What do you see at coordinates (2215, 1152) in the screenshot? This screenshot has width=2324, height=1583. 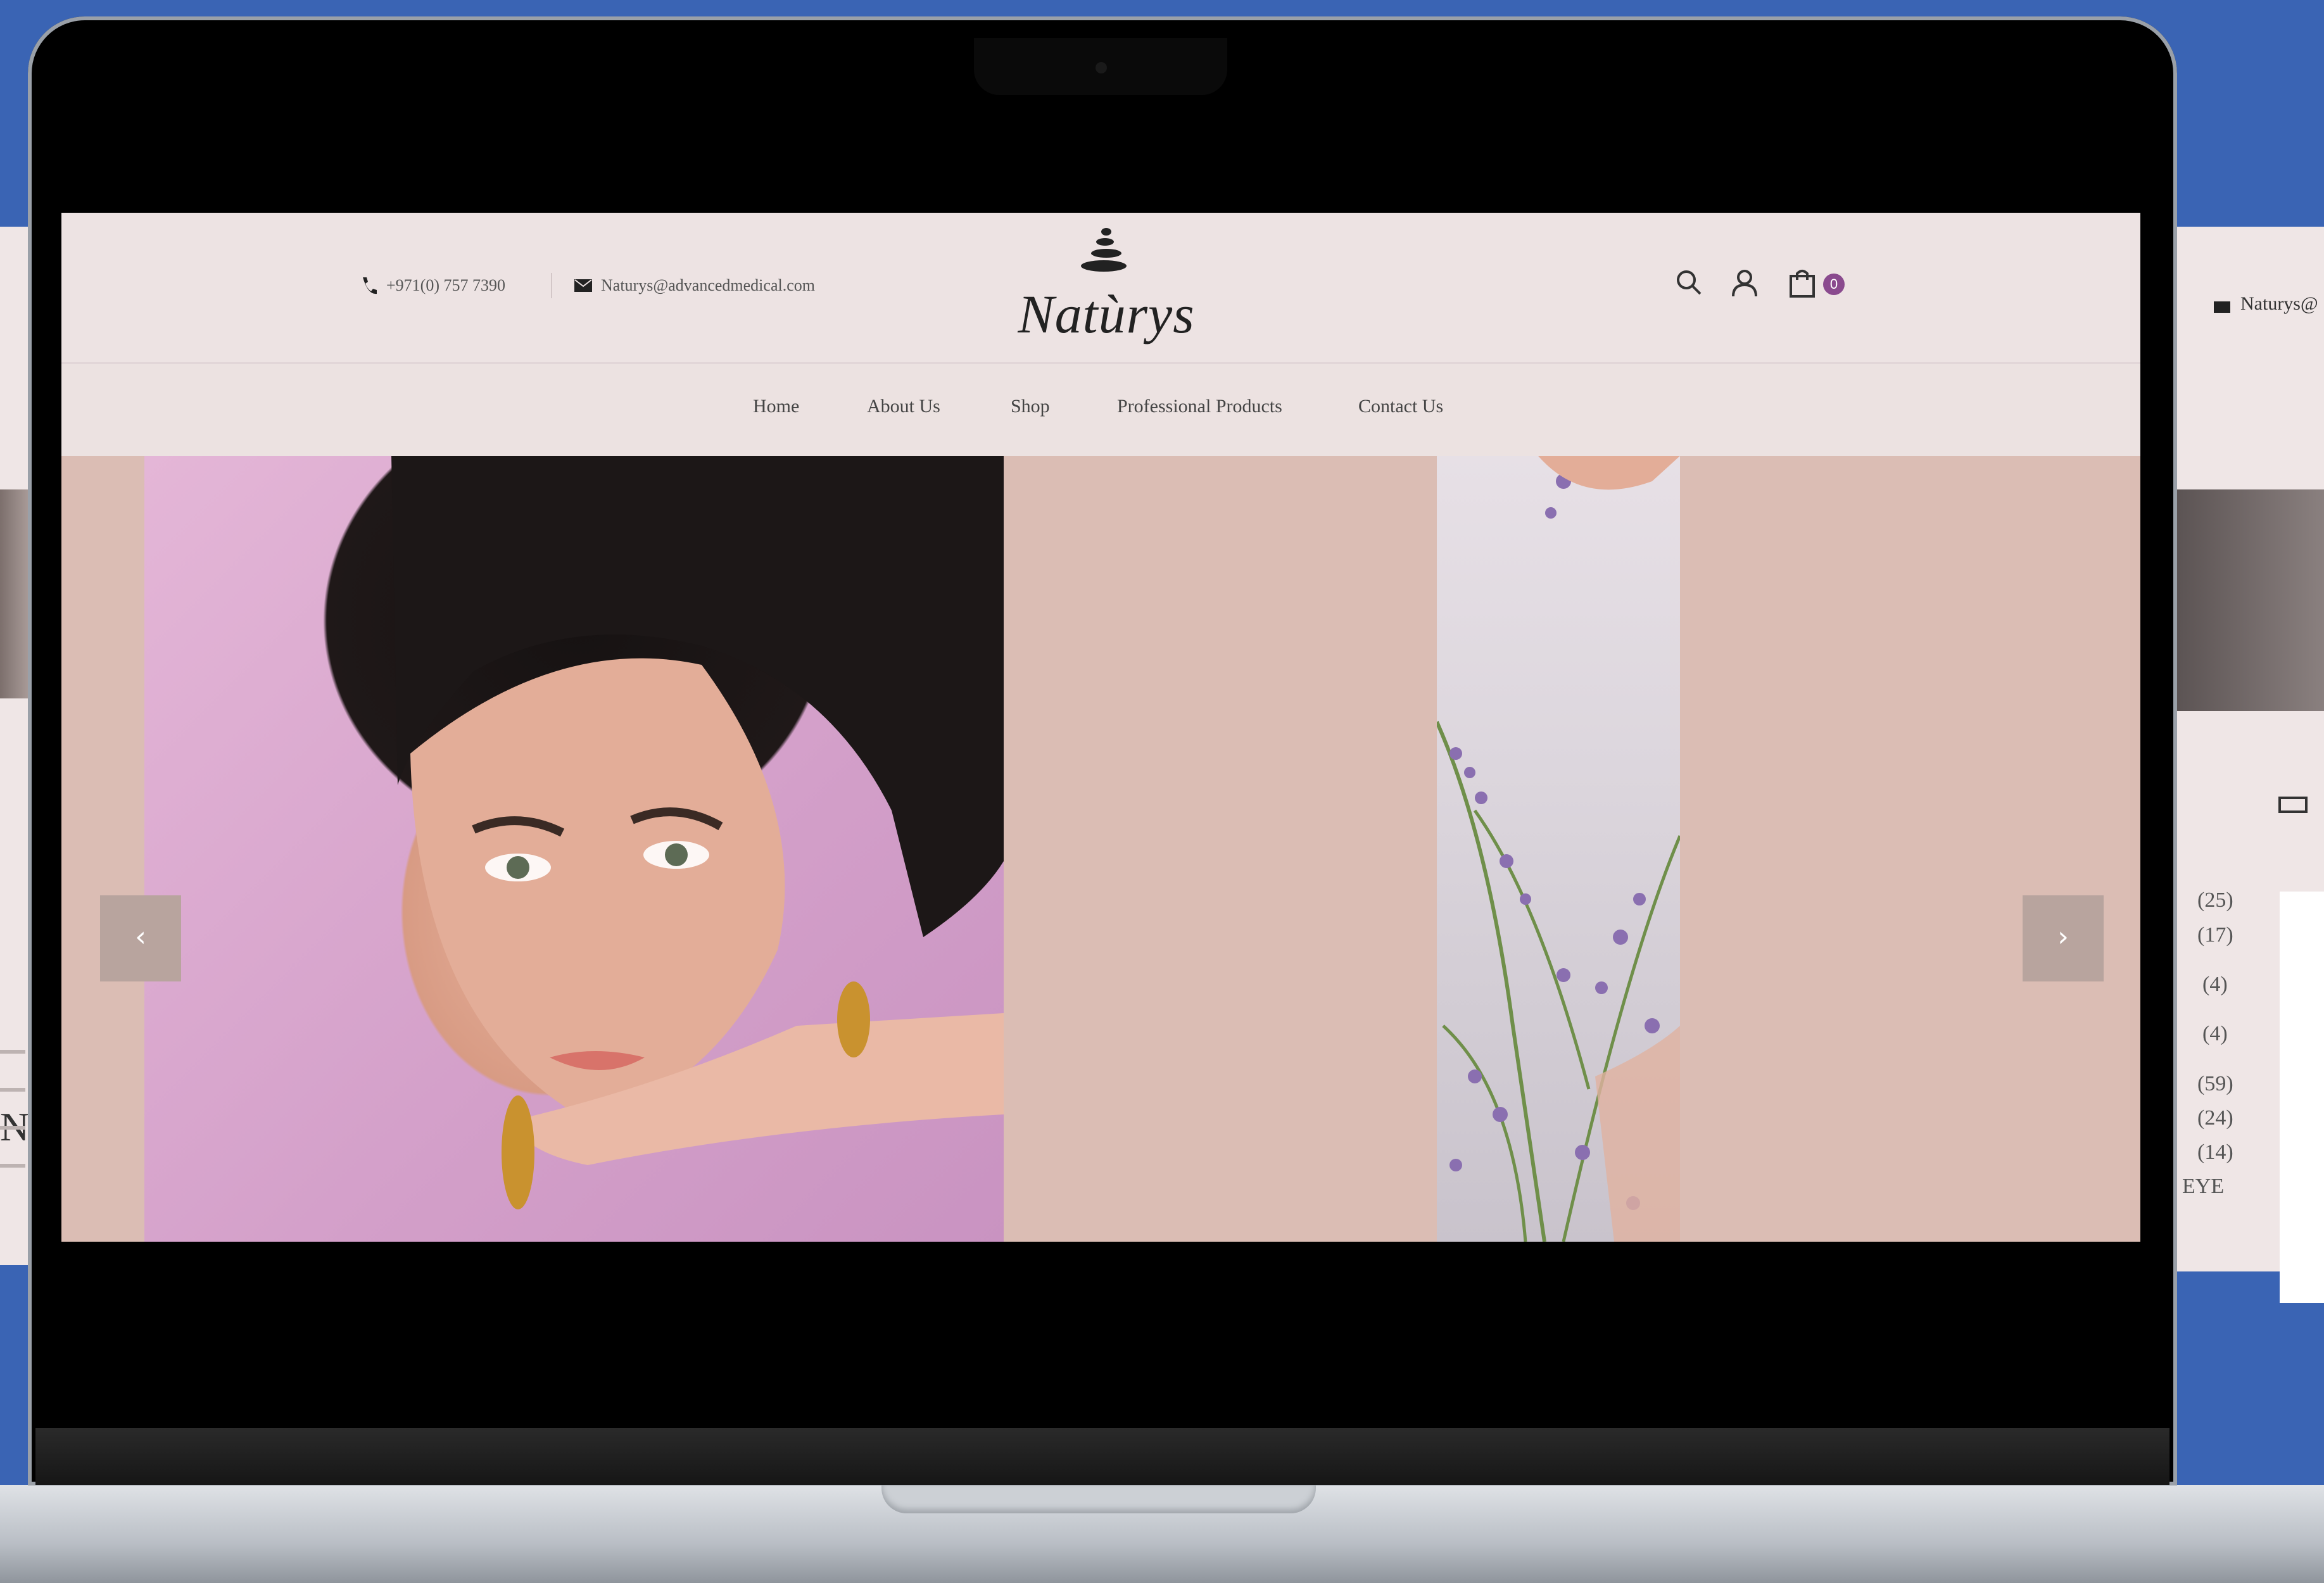 I see `category-count: (14)` at bounding box center [2215, 1152].